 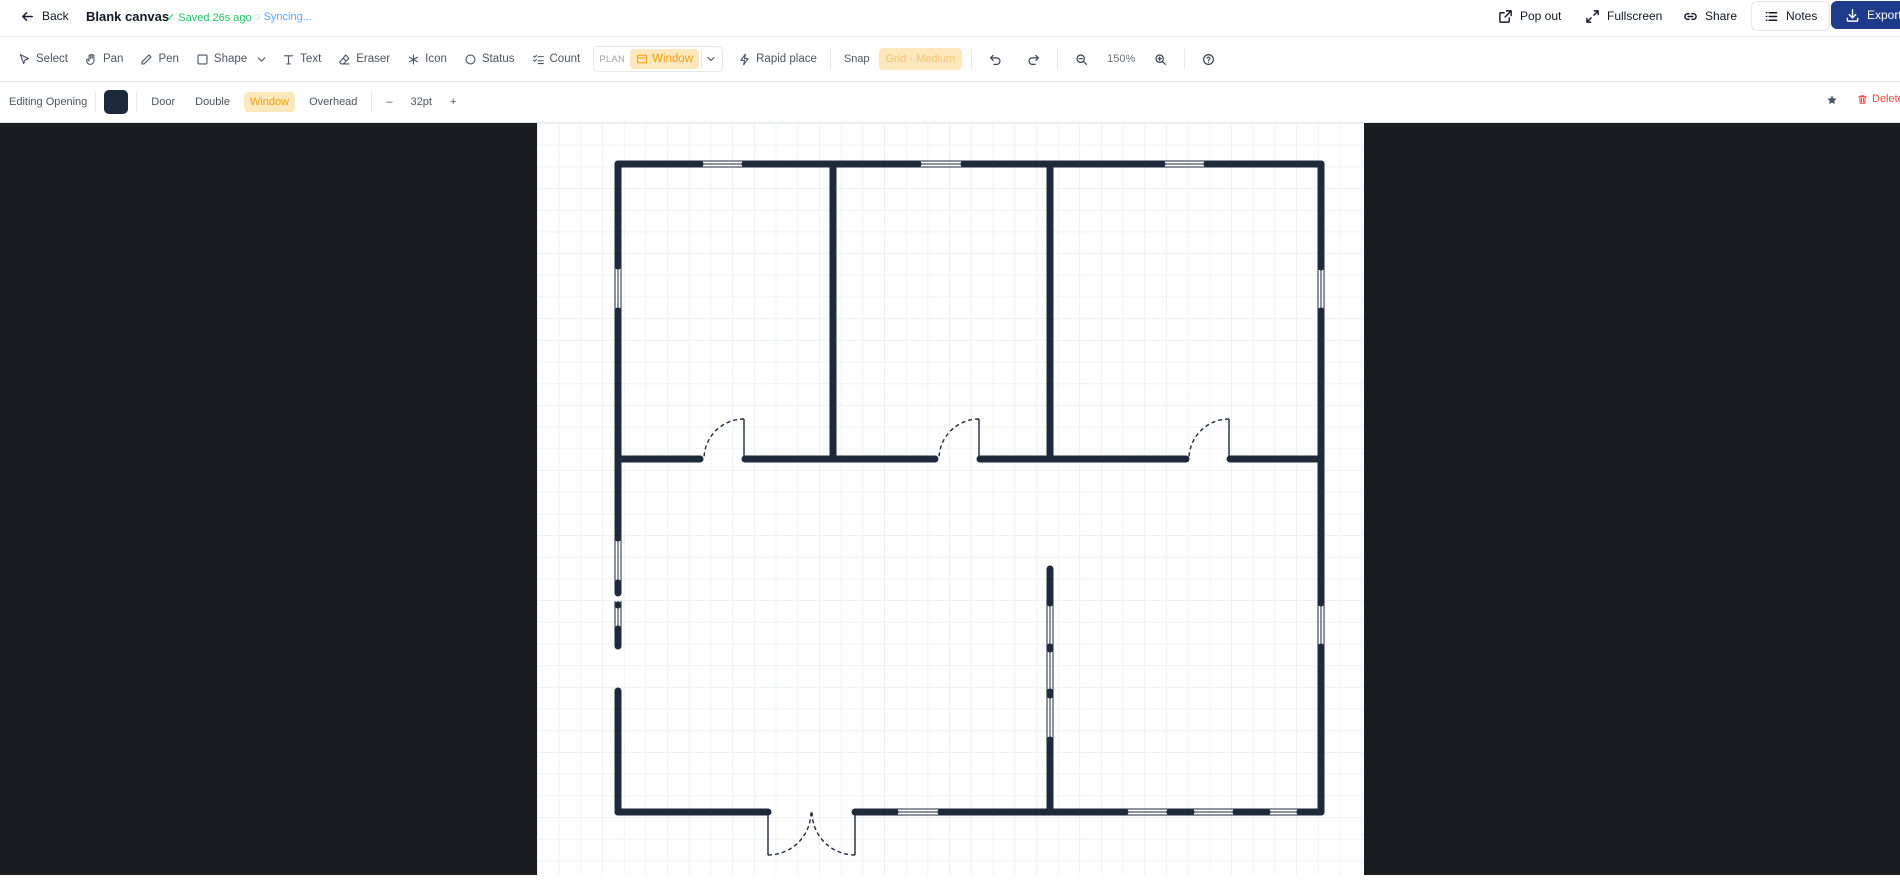 What do you see at coordinates (1690, 16) in the screenshot?
I see `link-icon` at bounding box center [1690, 16].